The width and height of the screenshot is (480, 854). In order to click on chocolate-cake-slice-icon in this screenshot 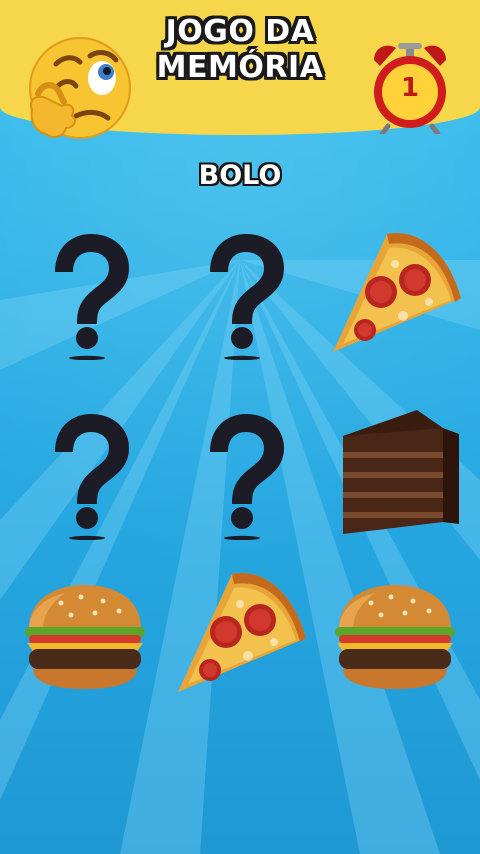, I will do `click(395, 470)`.